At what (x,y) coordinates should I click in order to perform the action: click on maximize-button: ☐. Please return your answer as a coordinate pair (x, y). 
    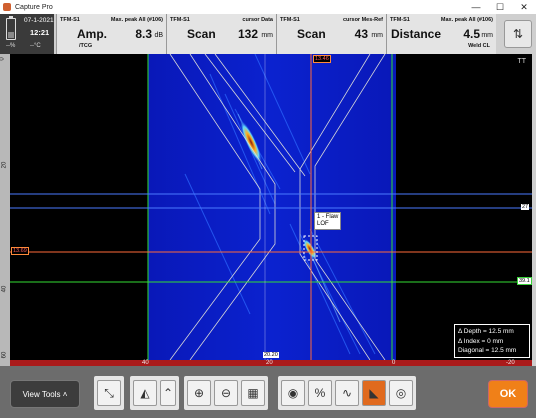
    Looking at the image, I should click on (500, 7).